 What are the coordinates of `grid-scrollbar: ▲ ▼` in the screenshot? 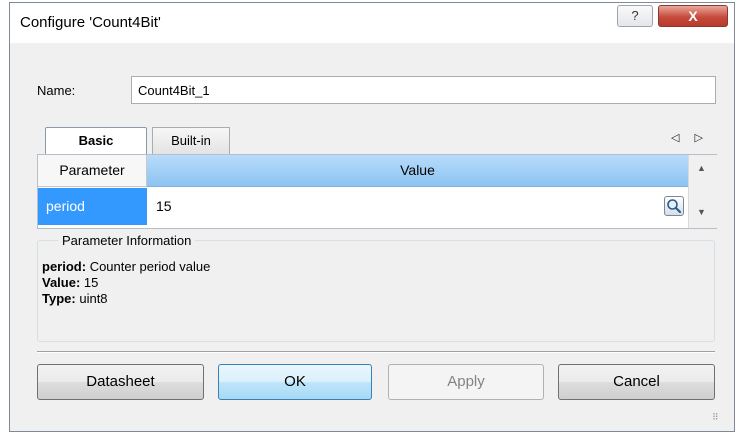 It's located at (702, 191).